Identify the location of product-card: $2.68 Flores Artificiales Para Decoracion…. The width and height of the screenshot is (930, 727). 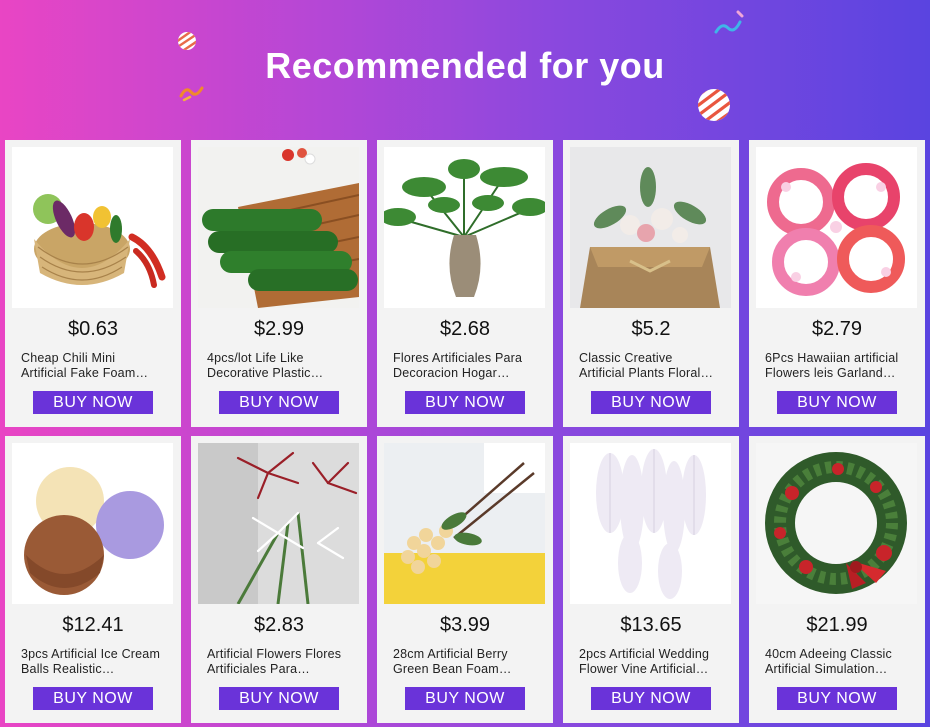
(465, 283).